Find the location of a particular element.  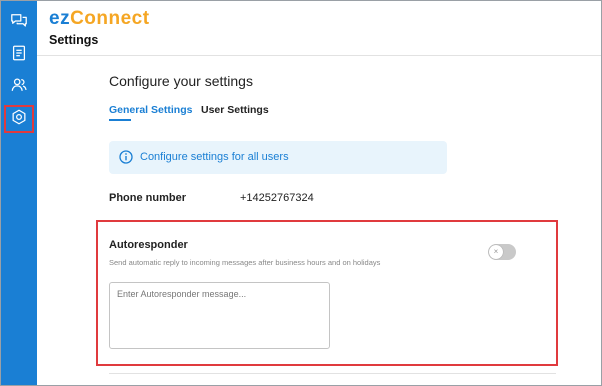

autoresponder-message-input is located at coordinates (219, 315).